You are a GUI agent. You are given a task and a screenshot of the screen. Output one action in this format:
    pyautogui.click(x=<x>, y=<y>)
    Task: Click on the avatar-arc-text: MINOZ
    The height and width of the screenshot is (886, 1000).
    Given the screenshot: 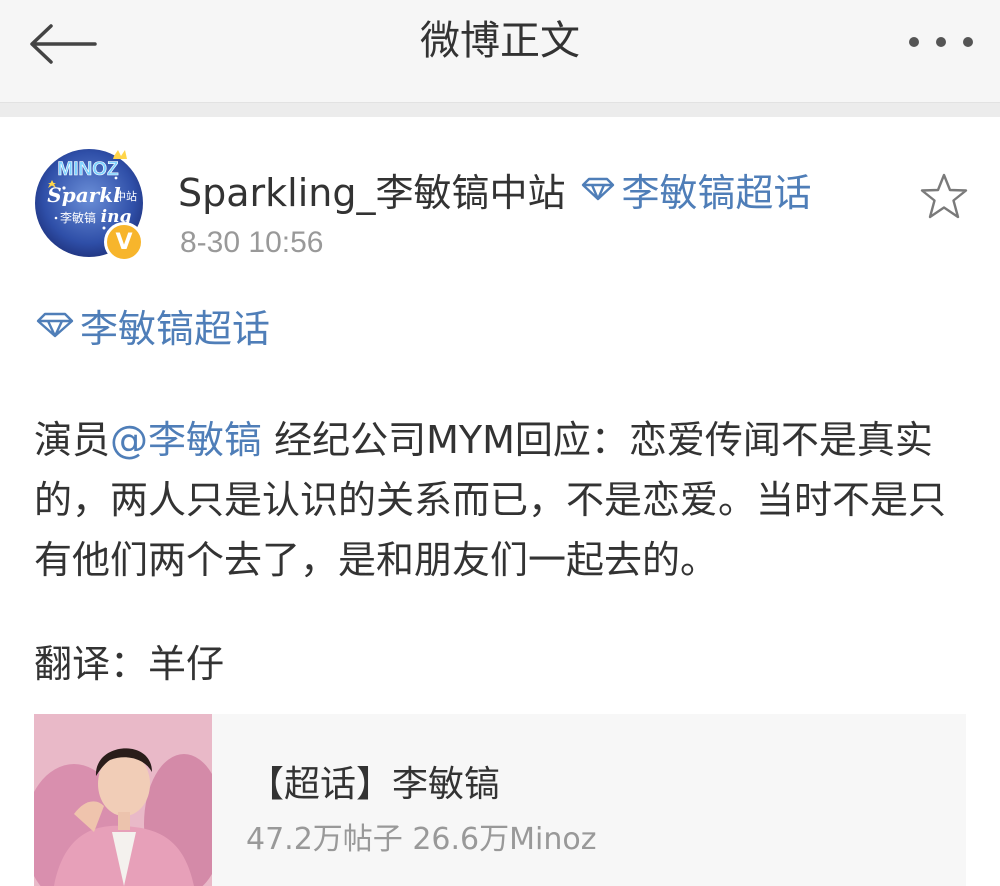 What is the action you would take?
    pyautogui.click(x=88, y=169)
    